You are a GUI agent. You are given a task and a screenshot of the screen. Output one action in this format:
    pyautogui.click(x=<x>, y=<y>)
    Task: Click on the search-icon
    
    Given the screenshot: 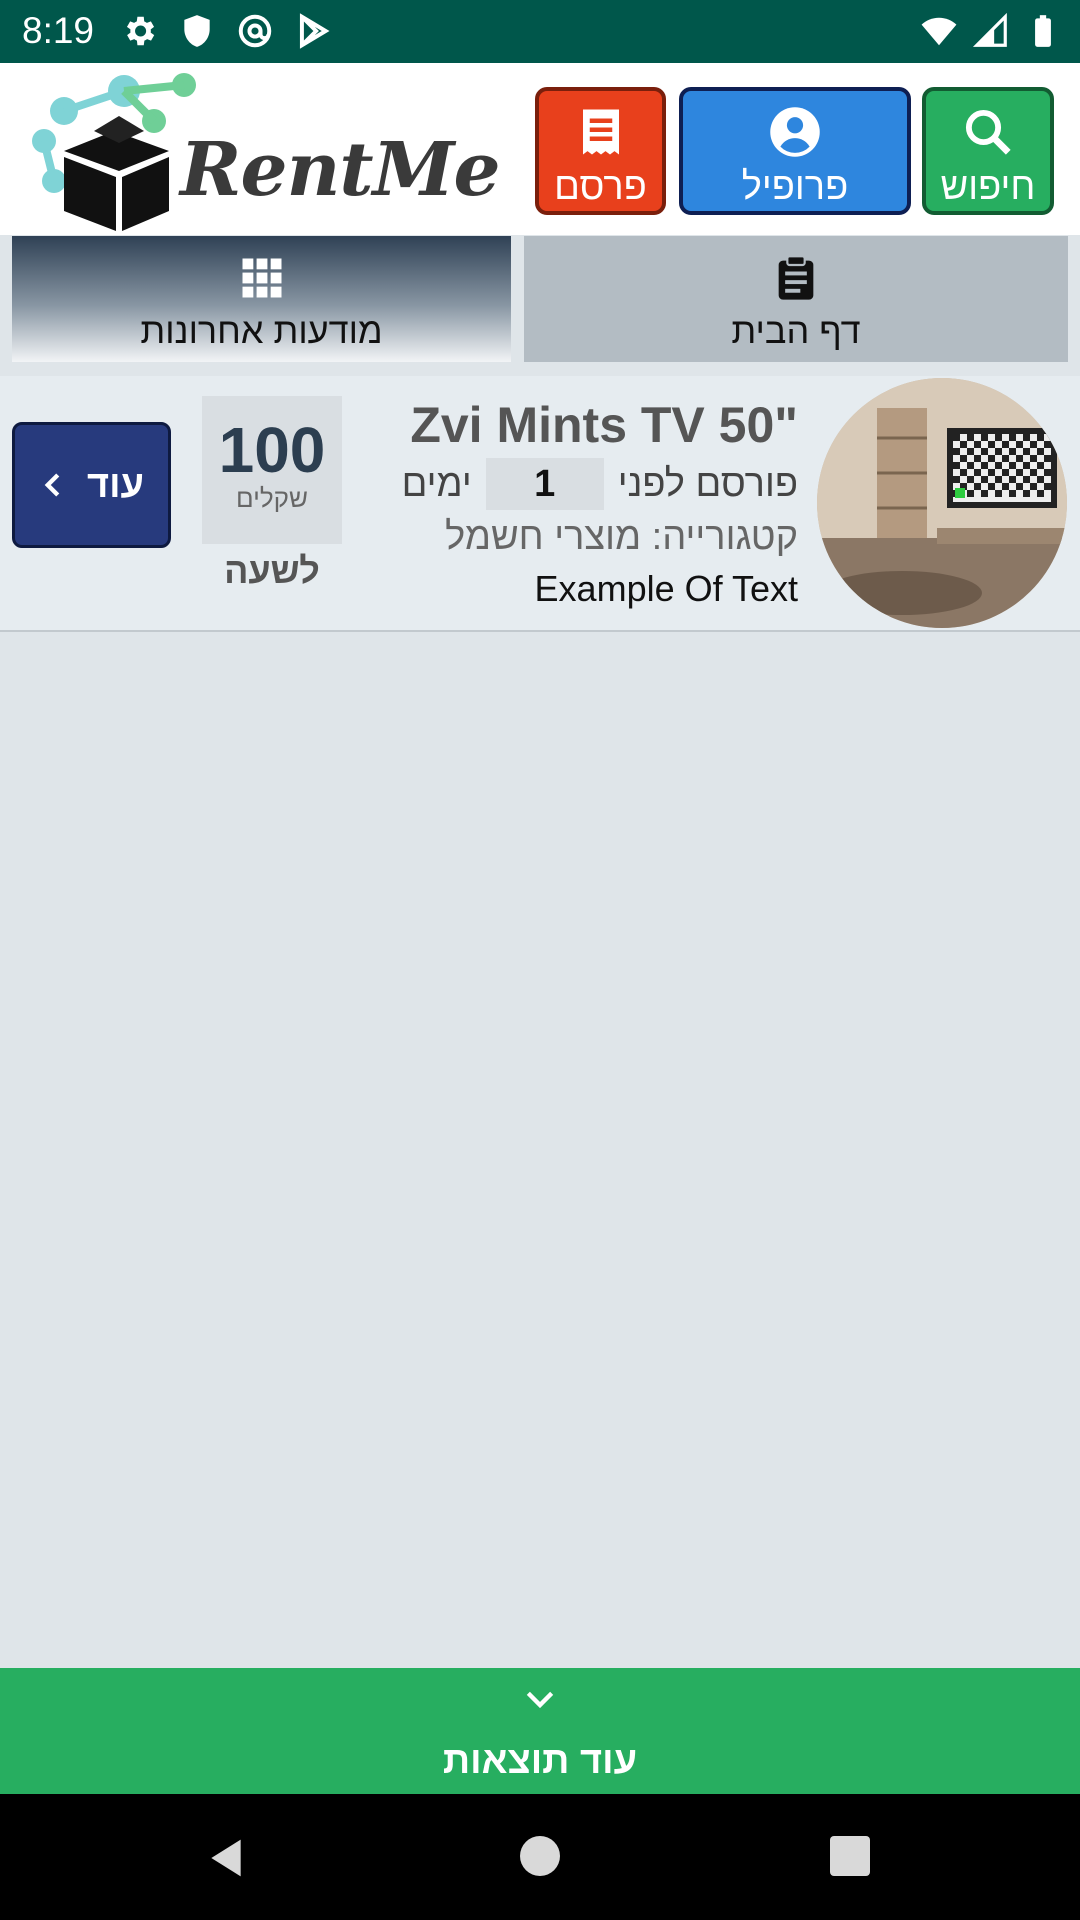 What is the action you would take?
    pyautogui.click(x=988, y=132)
    